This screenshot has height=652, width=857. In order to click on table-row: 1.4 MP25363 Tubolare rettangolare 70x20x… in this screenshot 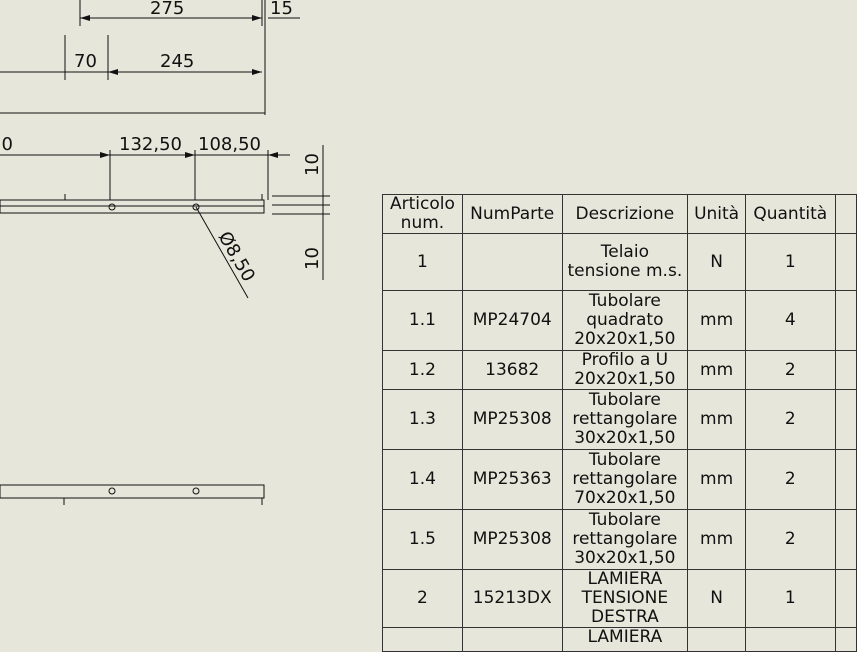, I will do `click(619, 479)`.